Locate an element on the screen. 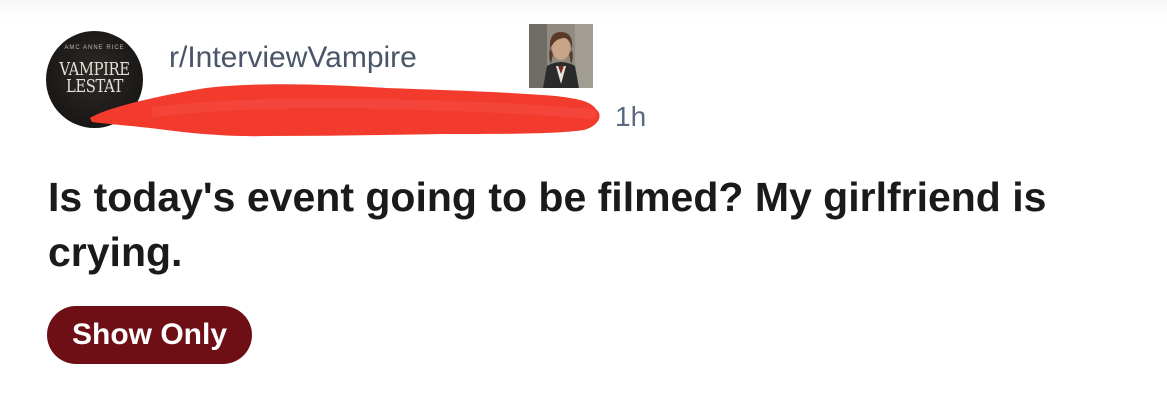  user-avatar-image is located at coordinates (561, 56).